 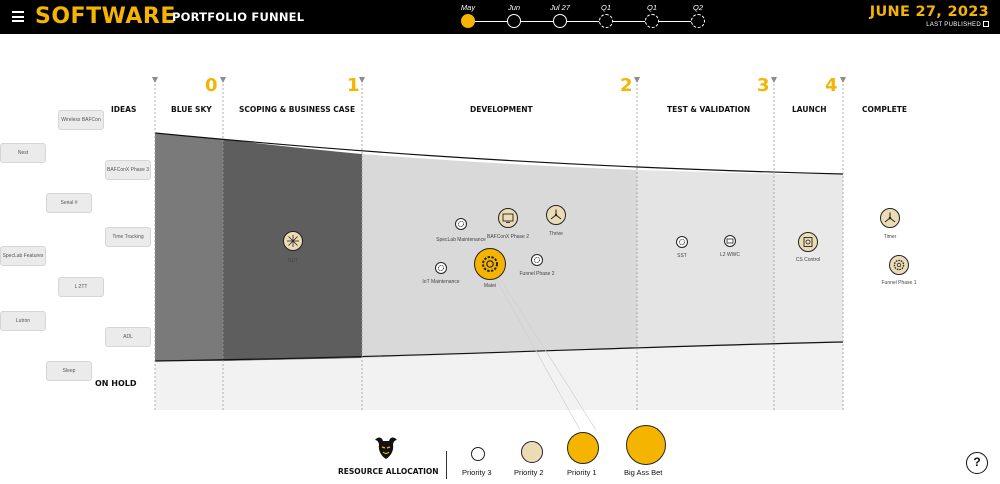 I want to click on test-band, so click(x=705, y=259).